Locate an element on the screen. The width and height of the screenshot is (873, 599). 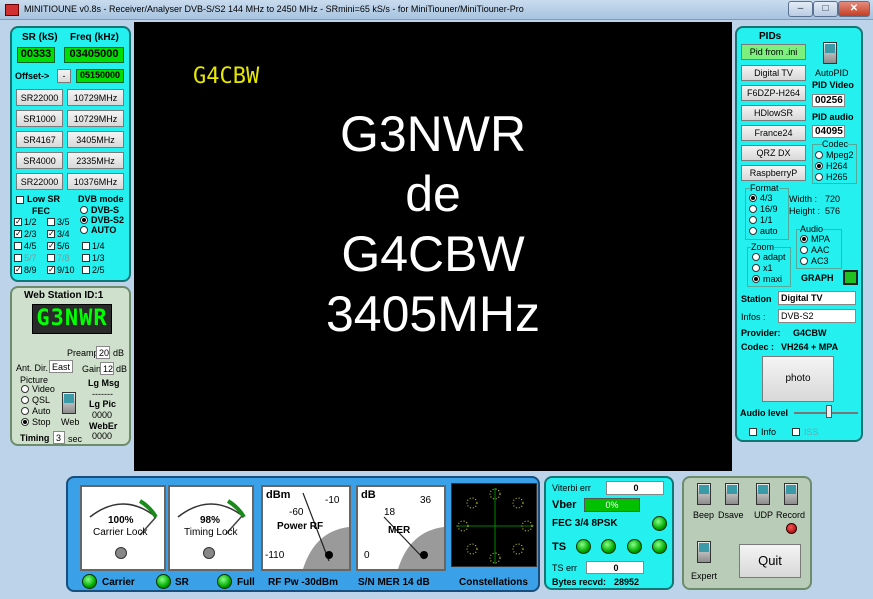
audio-level-slider is located at coordinates (829, 411).